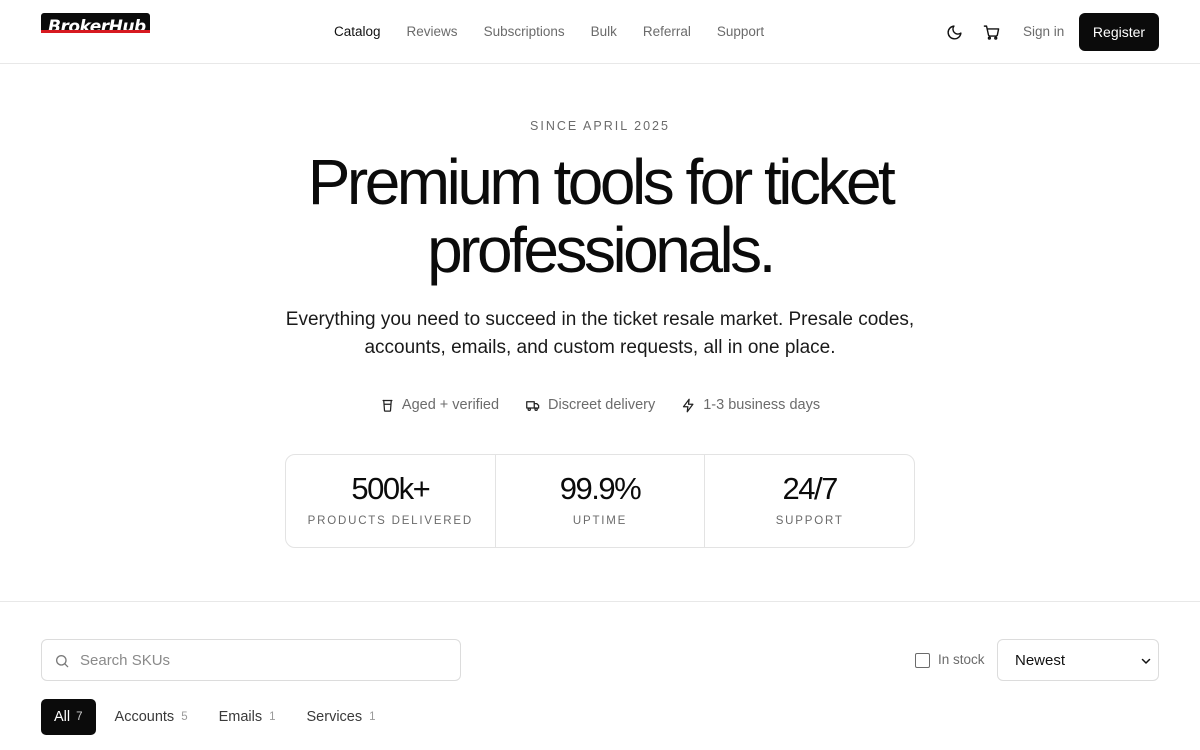 The image size is (1200, 750). I want to click on search-input, so click(265, 660).